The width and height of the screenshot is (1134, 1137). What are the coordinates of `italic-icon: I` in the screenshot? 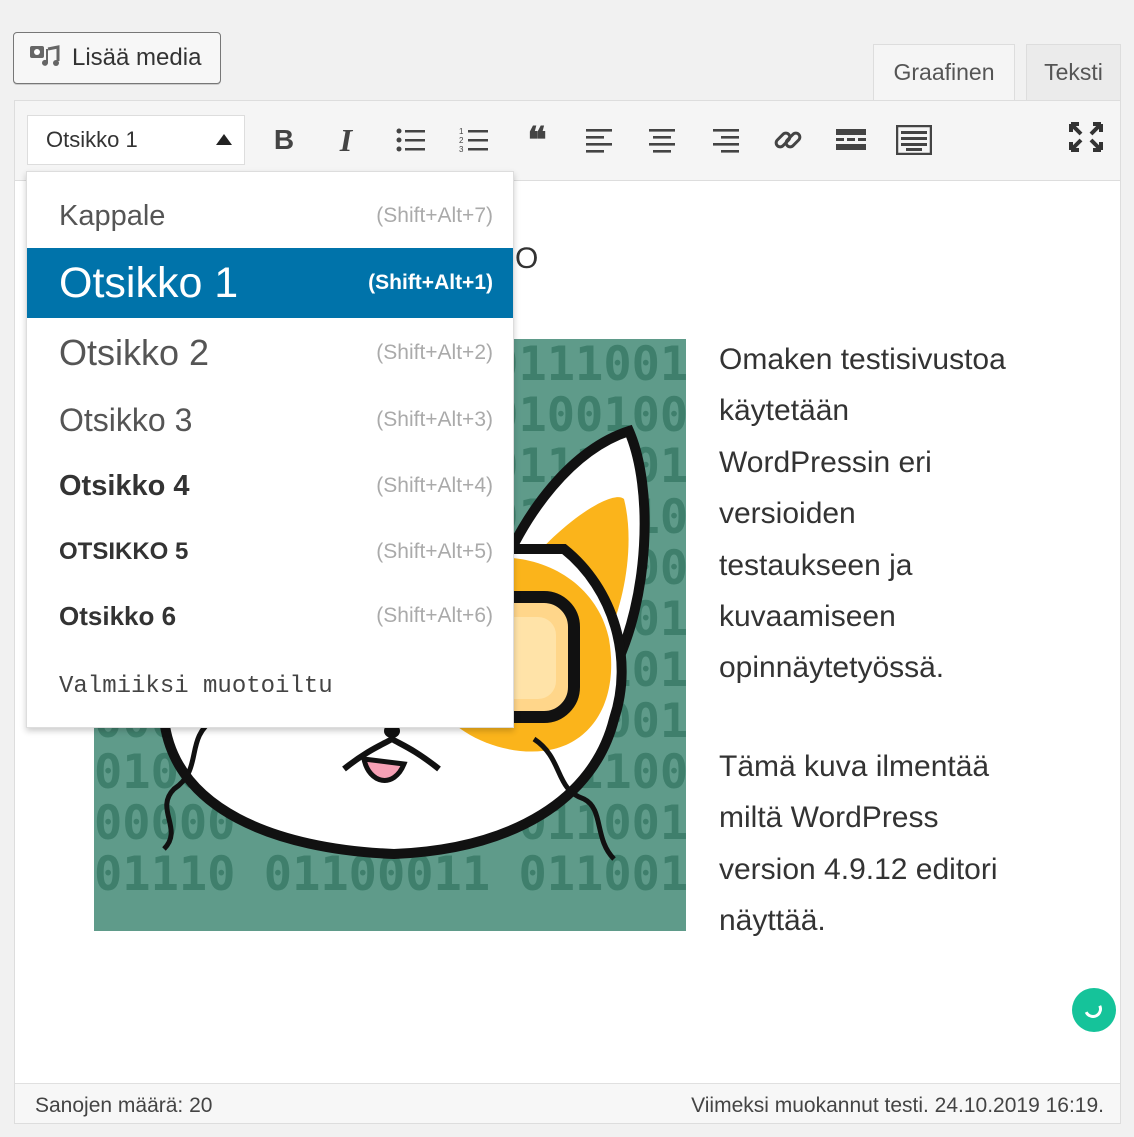 It's located at (346, 139).